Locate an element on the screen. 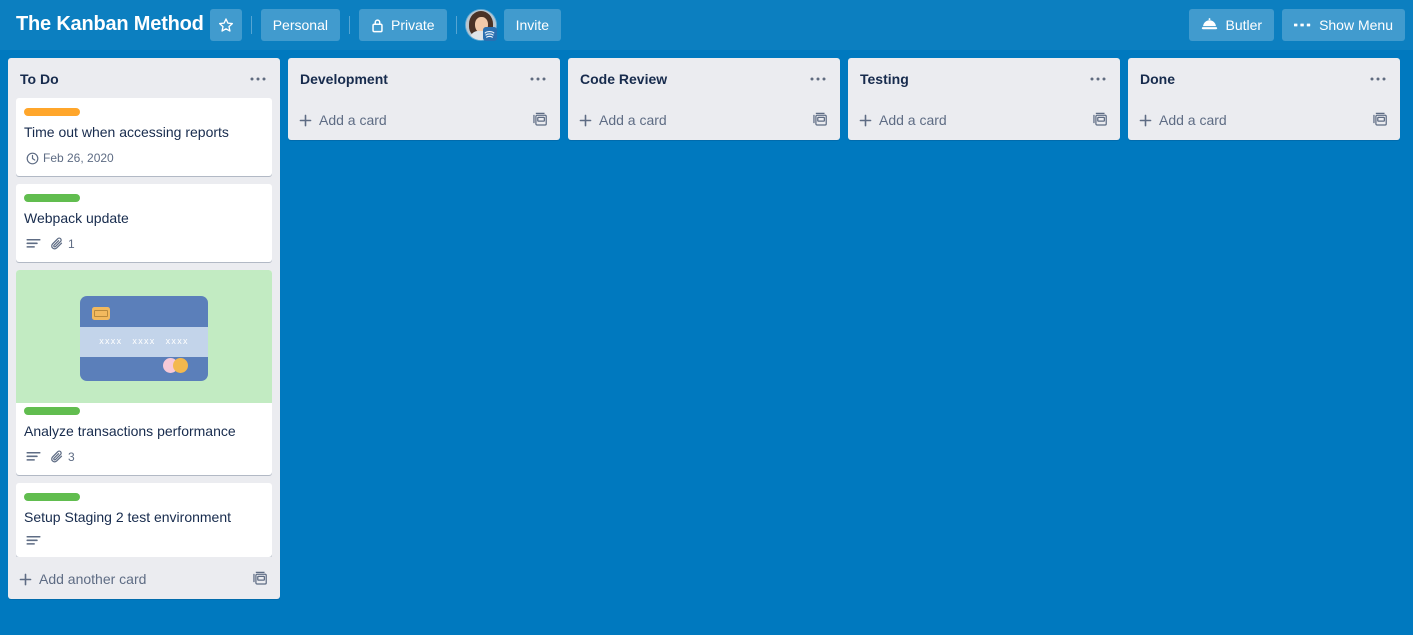 The width and height of the screenshot is (1413, 635). badge-attachment: 3 is located at coordinates (64, 457).